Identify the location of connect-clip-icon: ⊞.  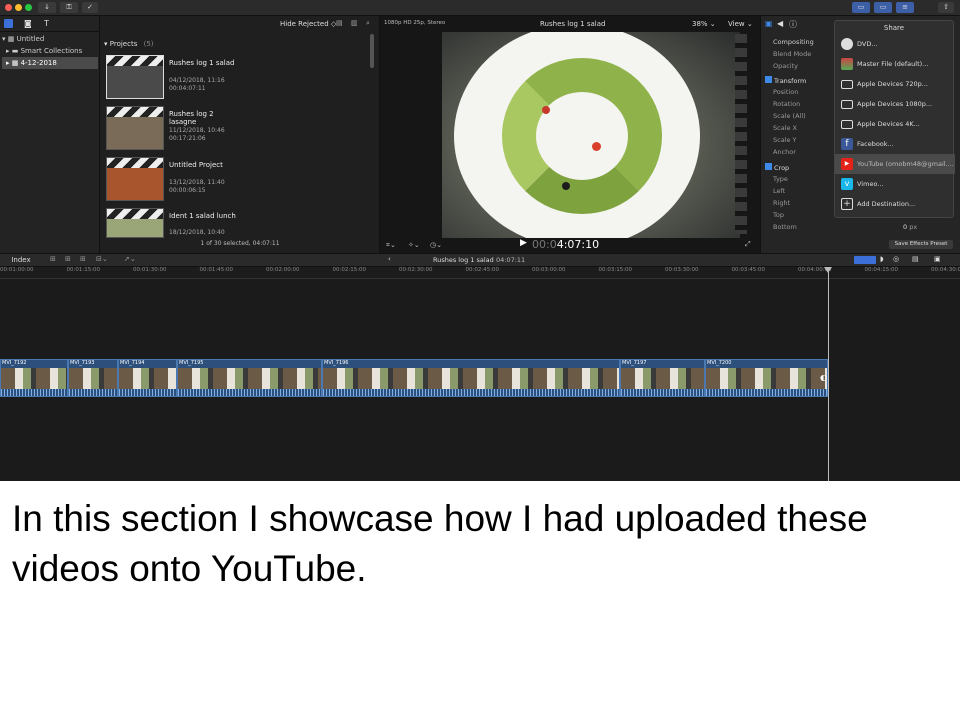
(53, 259).